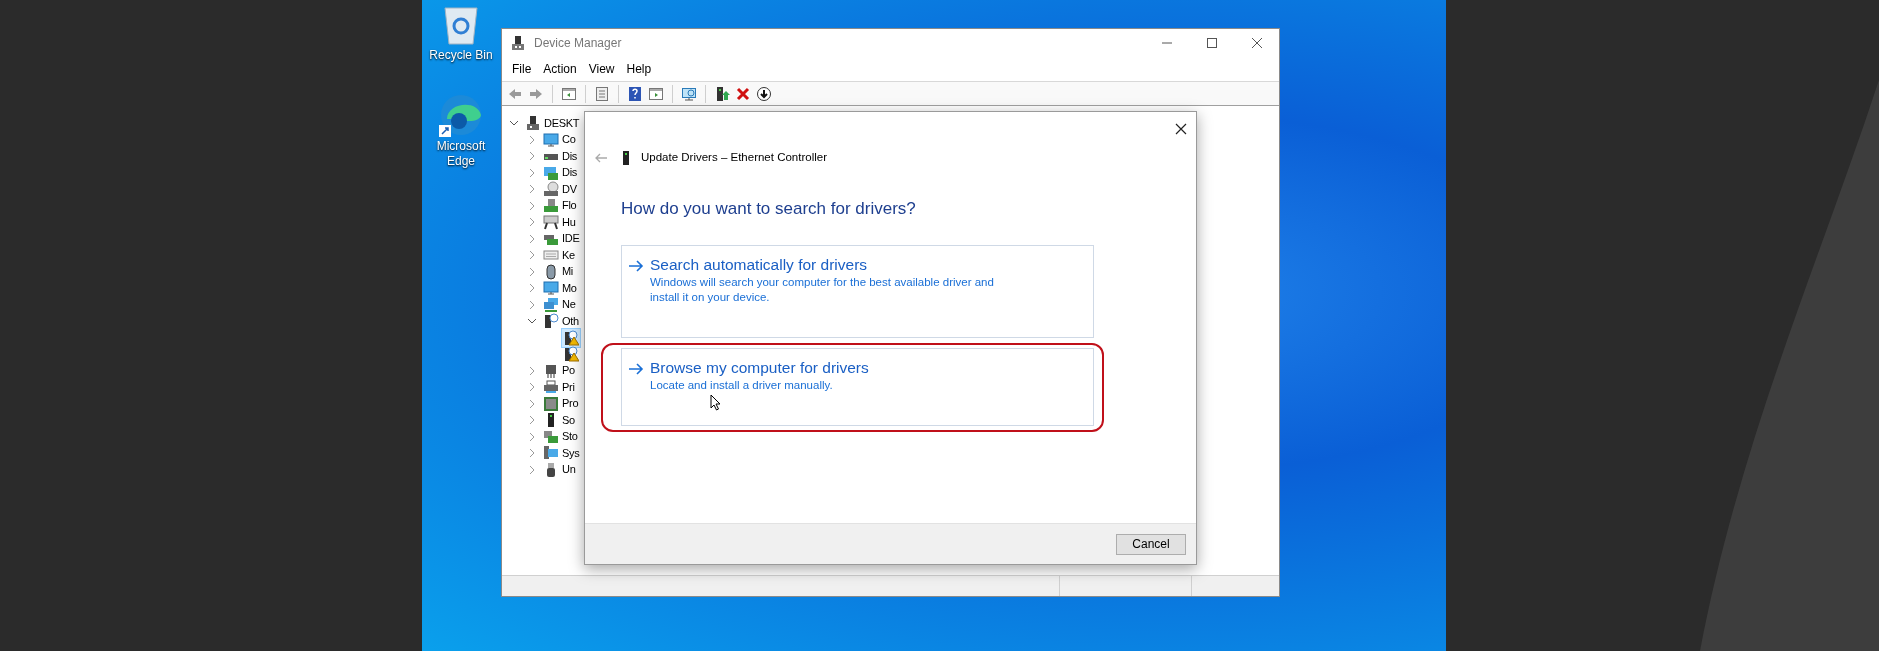 This screenshot has height=651, width=1879. Describe the element at coordinates (635, 93) in the screenshot. I see `help-icon` at that location.